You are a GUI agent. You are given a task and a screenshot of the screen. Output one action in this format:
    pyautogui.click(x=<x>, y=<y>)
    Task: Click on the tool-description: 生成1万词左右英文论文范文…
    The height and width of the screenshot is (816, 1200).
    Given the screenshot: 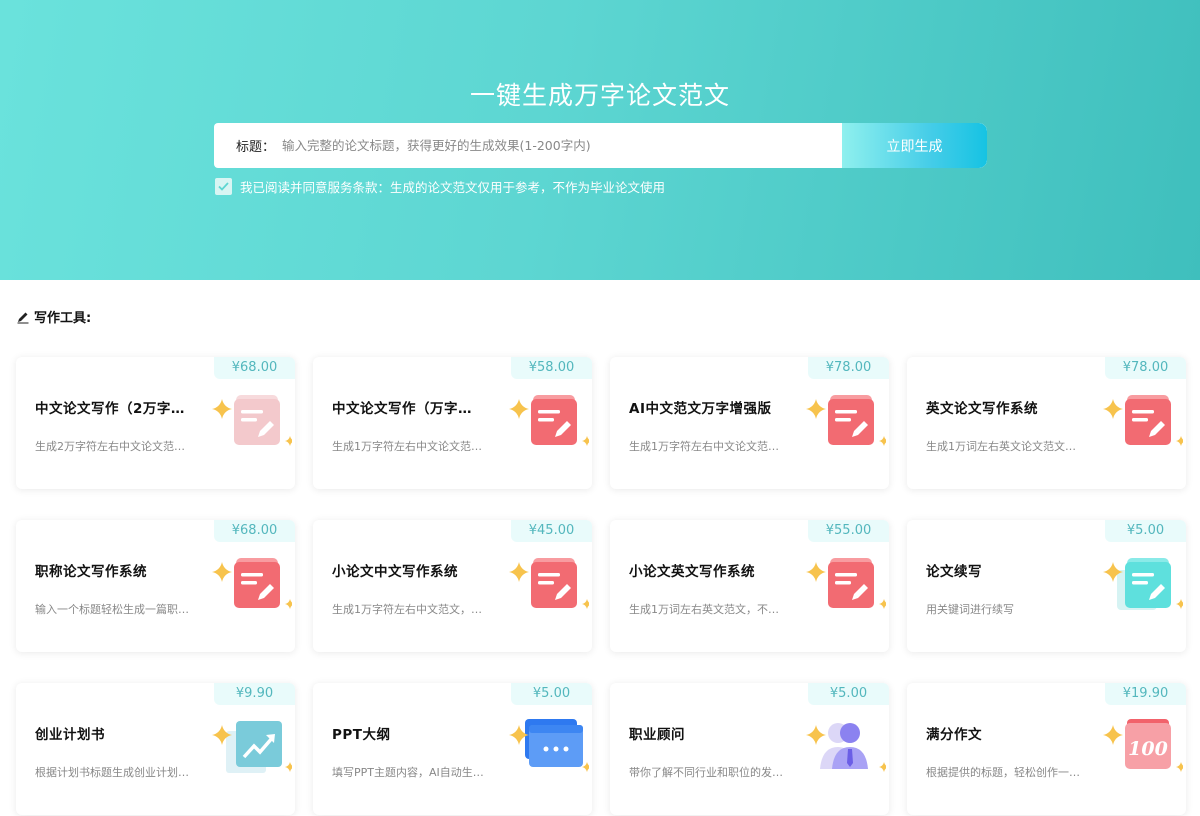 What is the action you would take?
    pyautogui.click(x=1001, y=446)
    